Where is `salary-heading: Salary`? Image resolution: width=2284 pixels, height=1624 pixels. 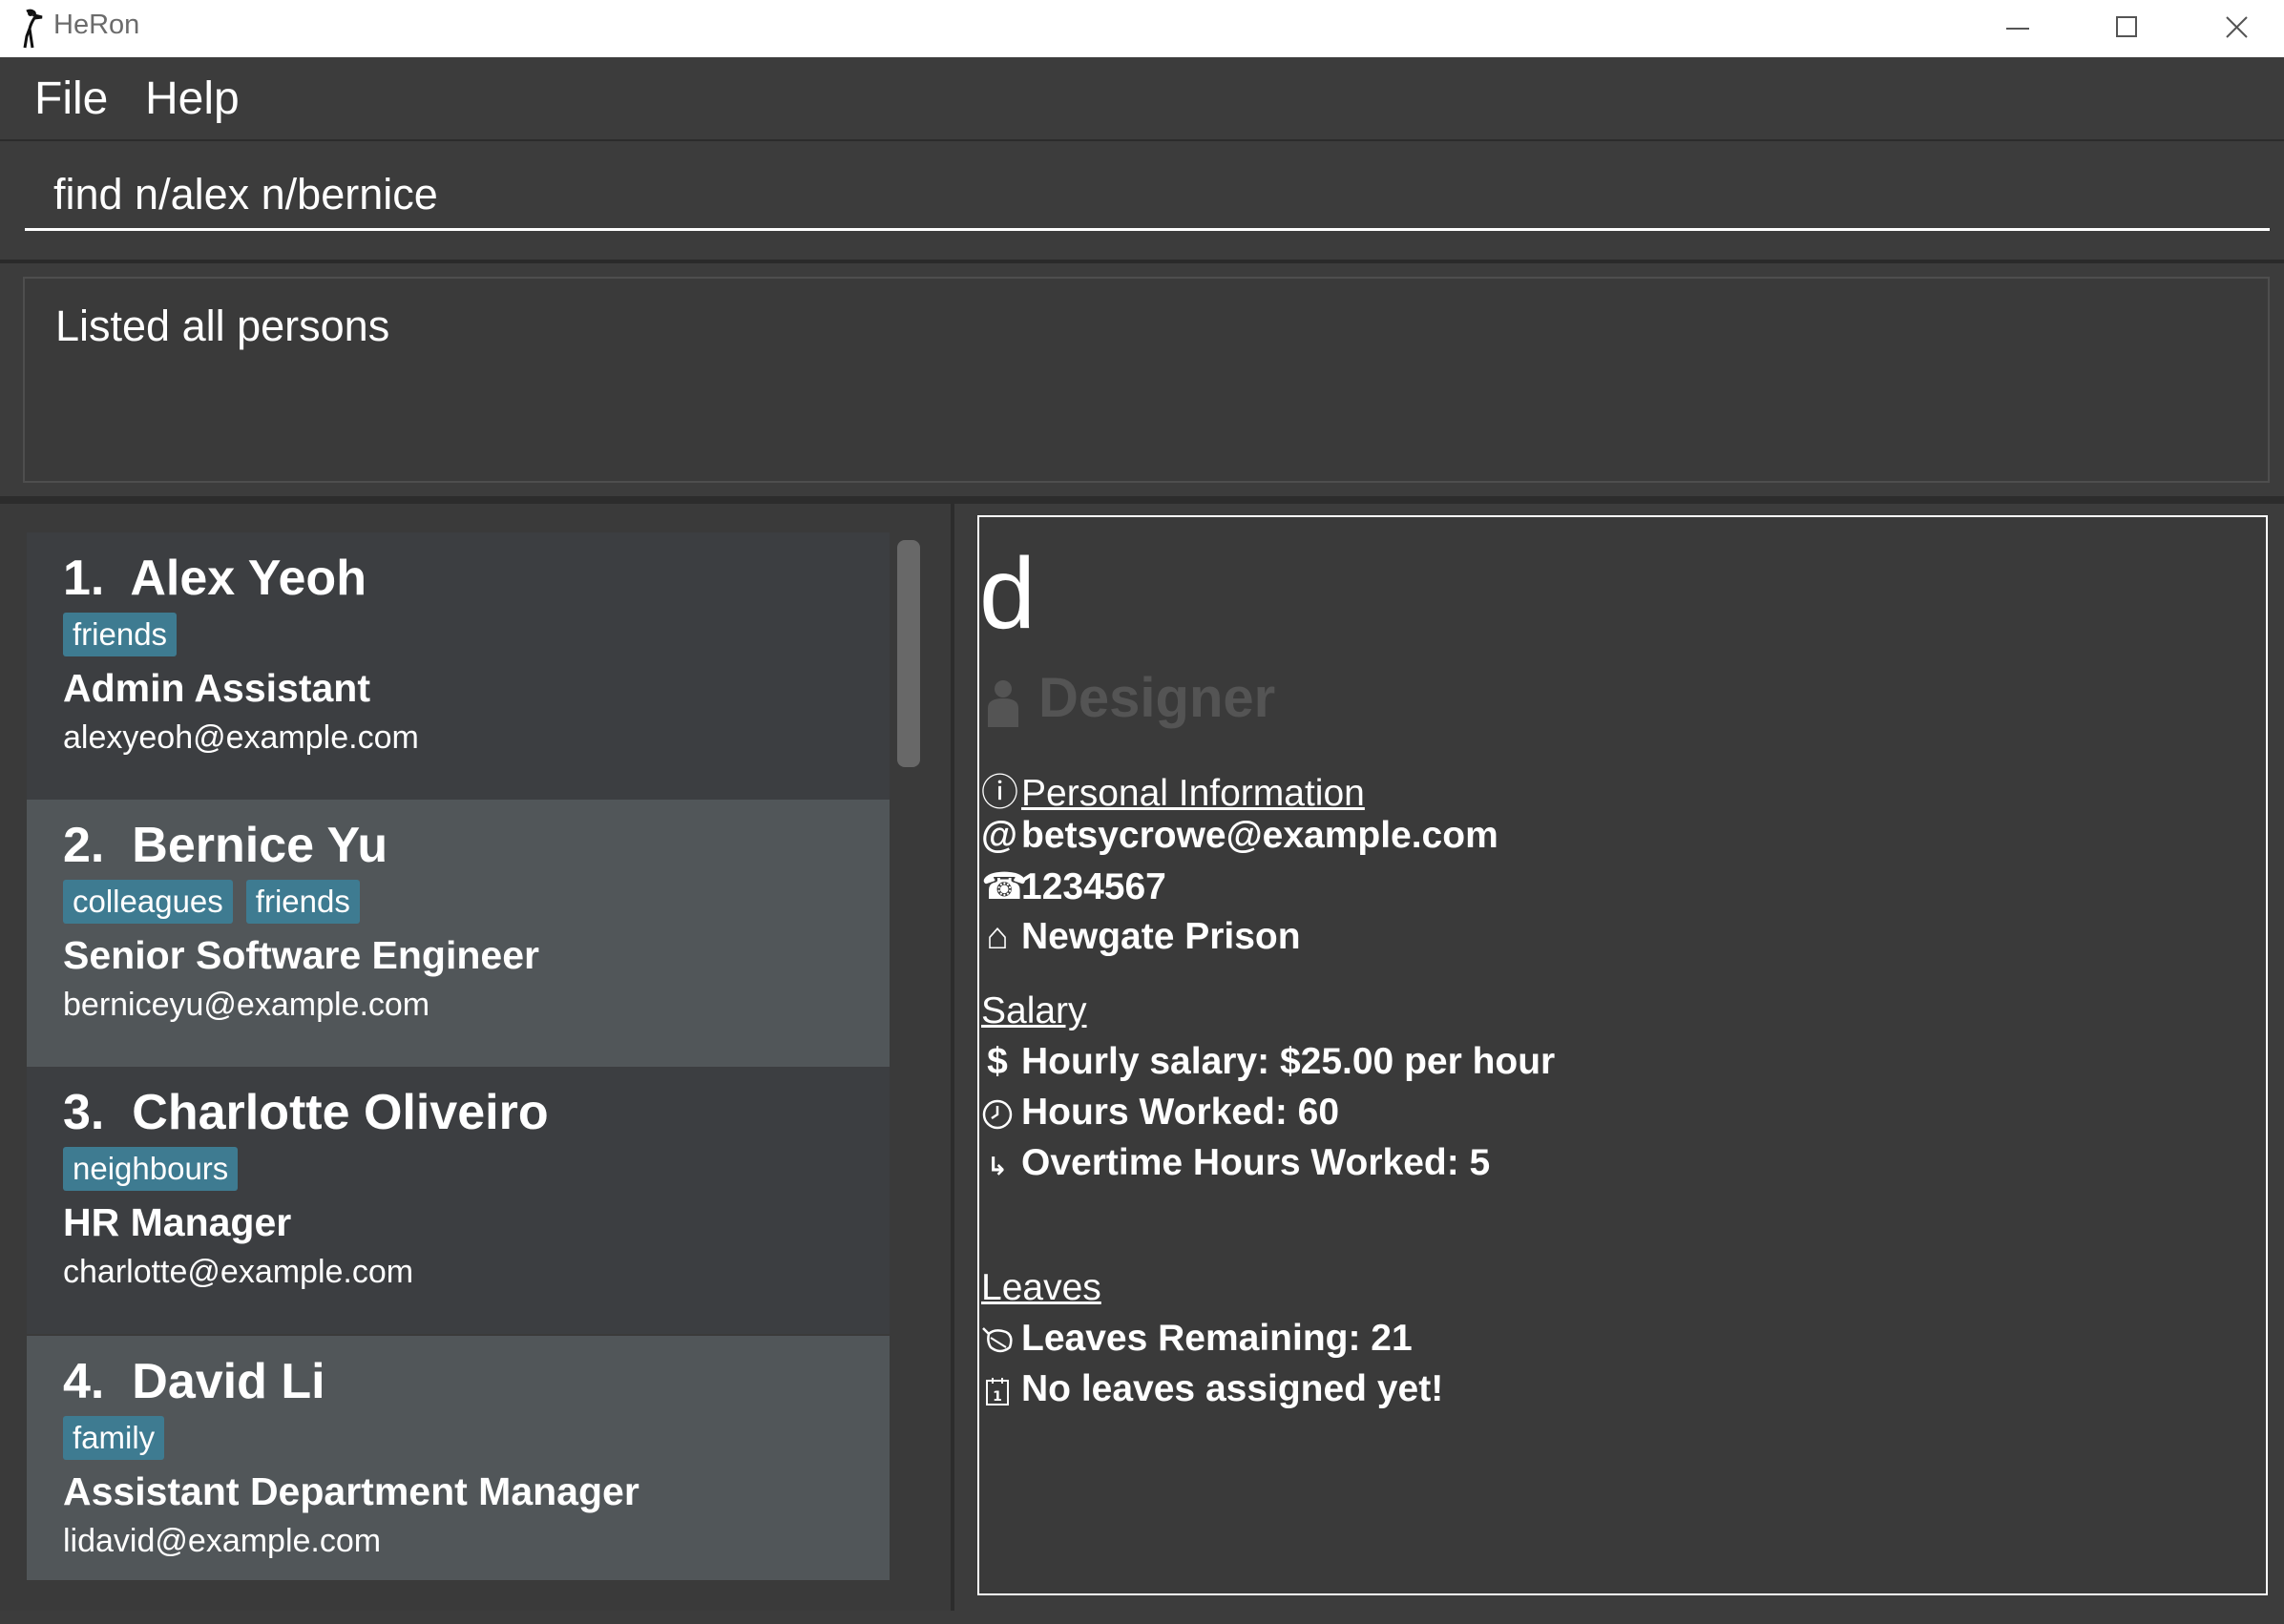
salary-heading: Salary is located at coordinates (1034, 1010).